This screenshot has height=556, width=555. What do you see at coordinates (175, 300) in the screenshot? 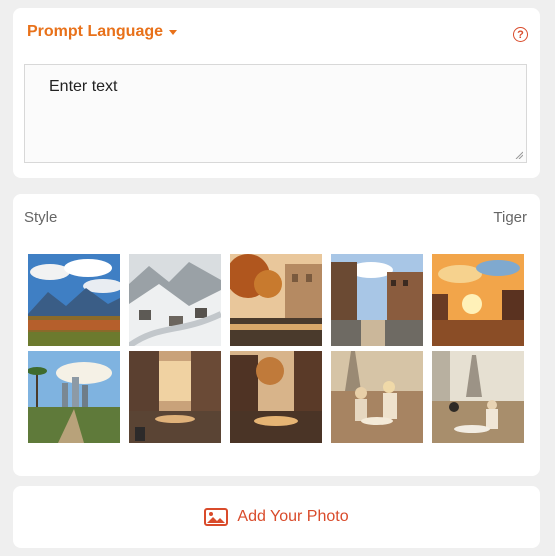
I see `style-thumbnail-snowy-village` at bounding box center [175, 300].